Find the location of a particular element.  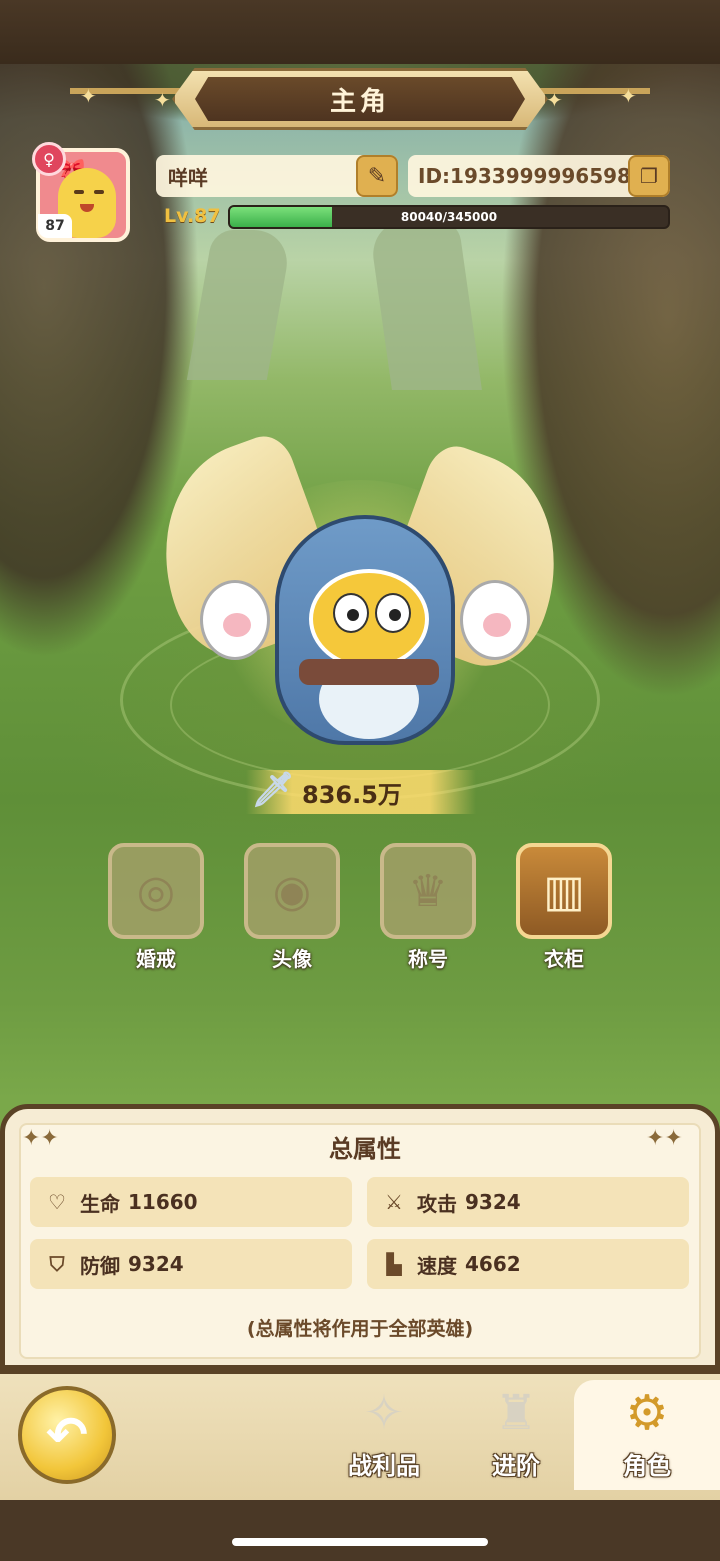

shark-costume is located at coordinates (365, 630).